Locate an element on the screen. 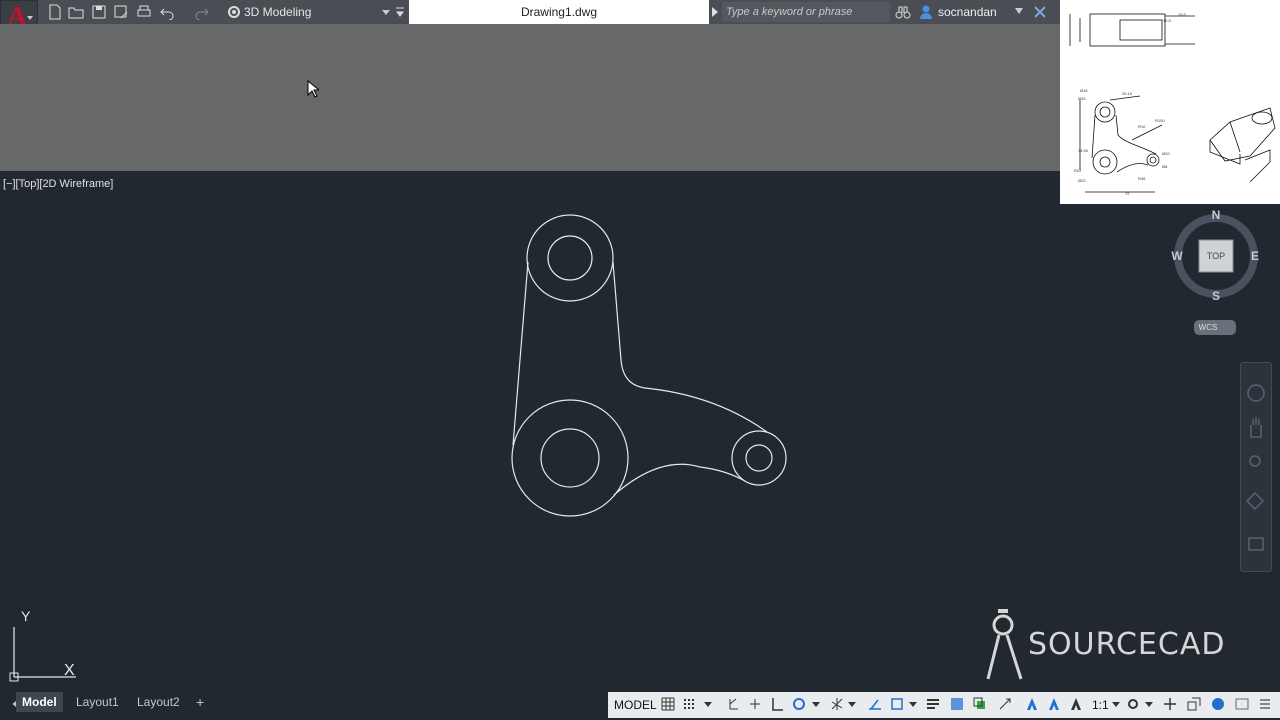 The width and height of the screenshot is (1280, 720). document-title: Drawing1.dwg is located at coordinates (559, 12).